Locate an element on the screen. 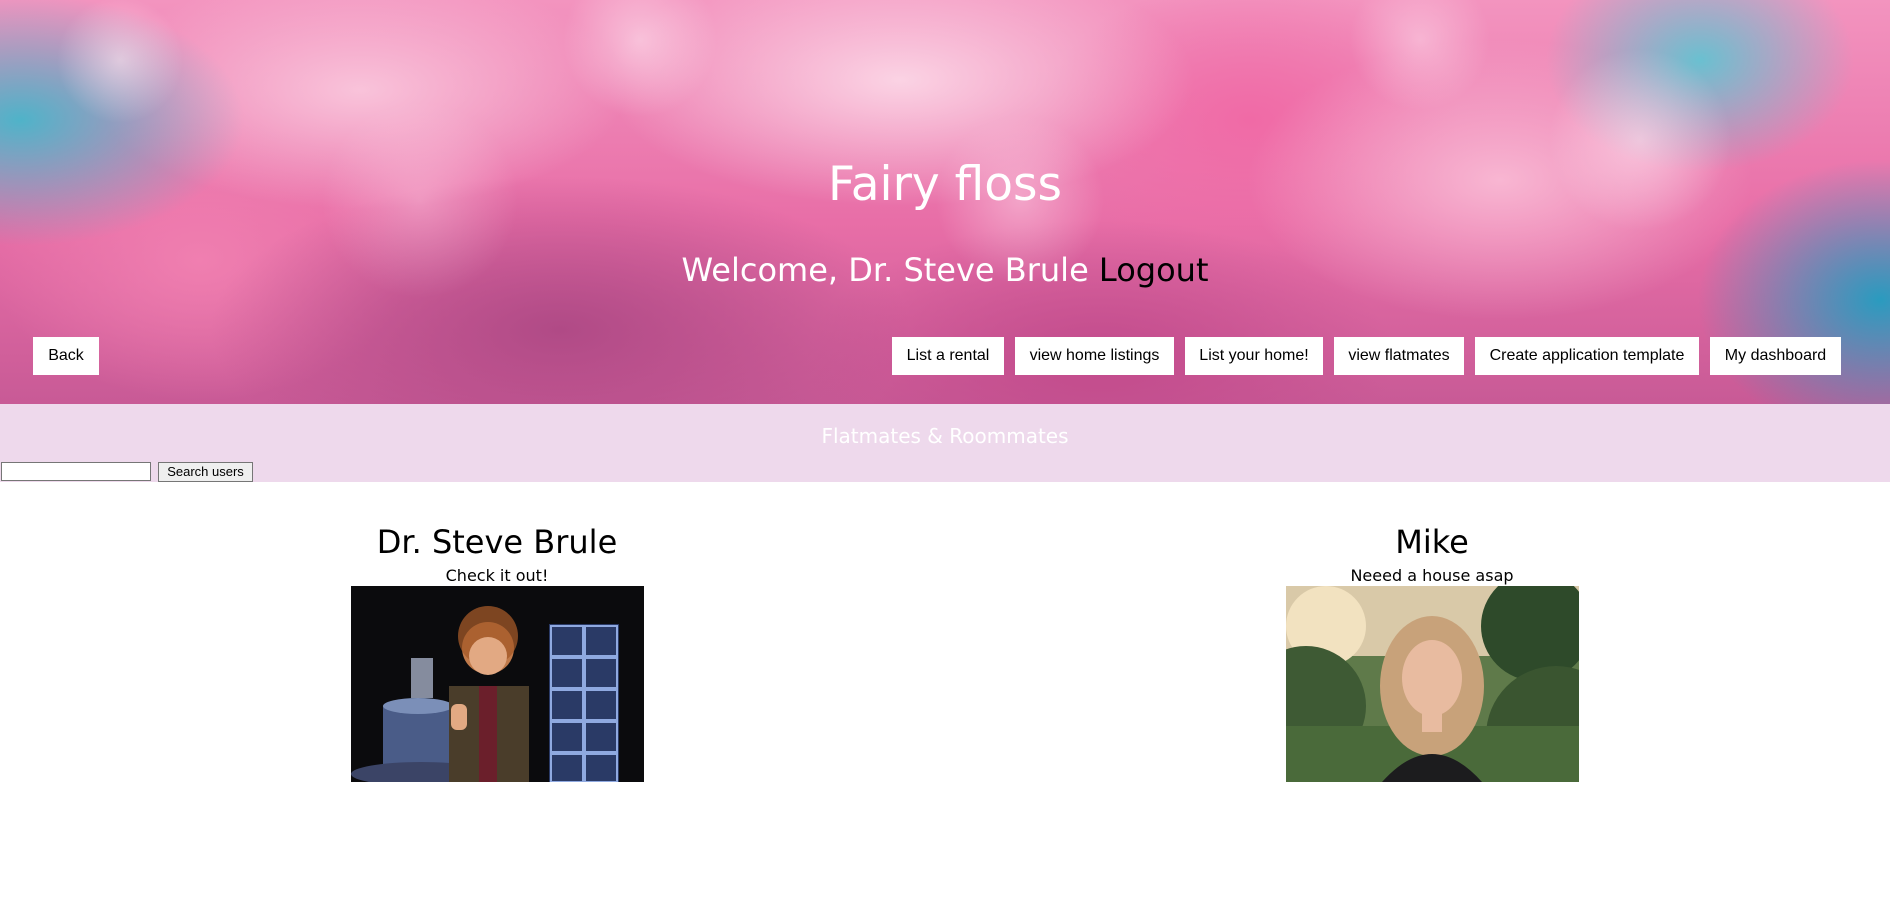  welcome-line: Welcome, Dr. Steve Brule Logout is located at coordinates (945, 270).